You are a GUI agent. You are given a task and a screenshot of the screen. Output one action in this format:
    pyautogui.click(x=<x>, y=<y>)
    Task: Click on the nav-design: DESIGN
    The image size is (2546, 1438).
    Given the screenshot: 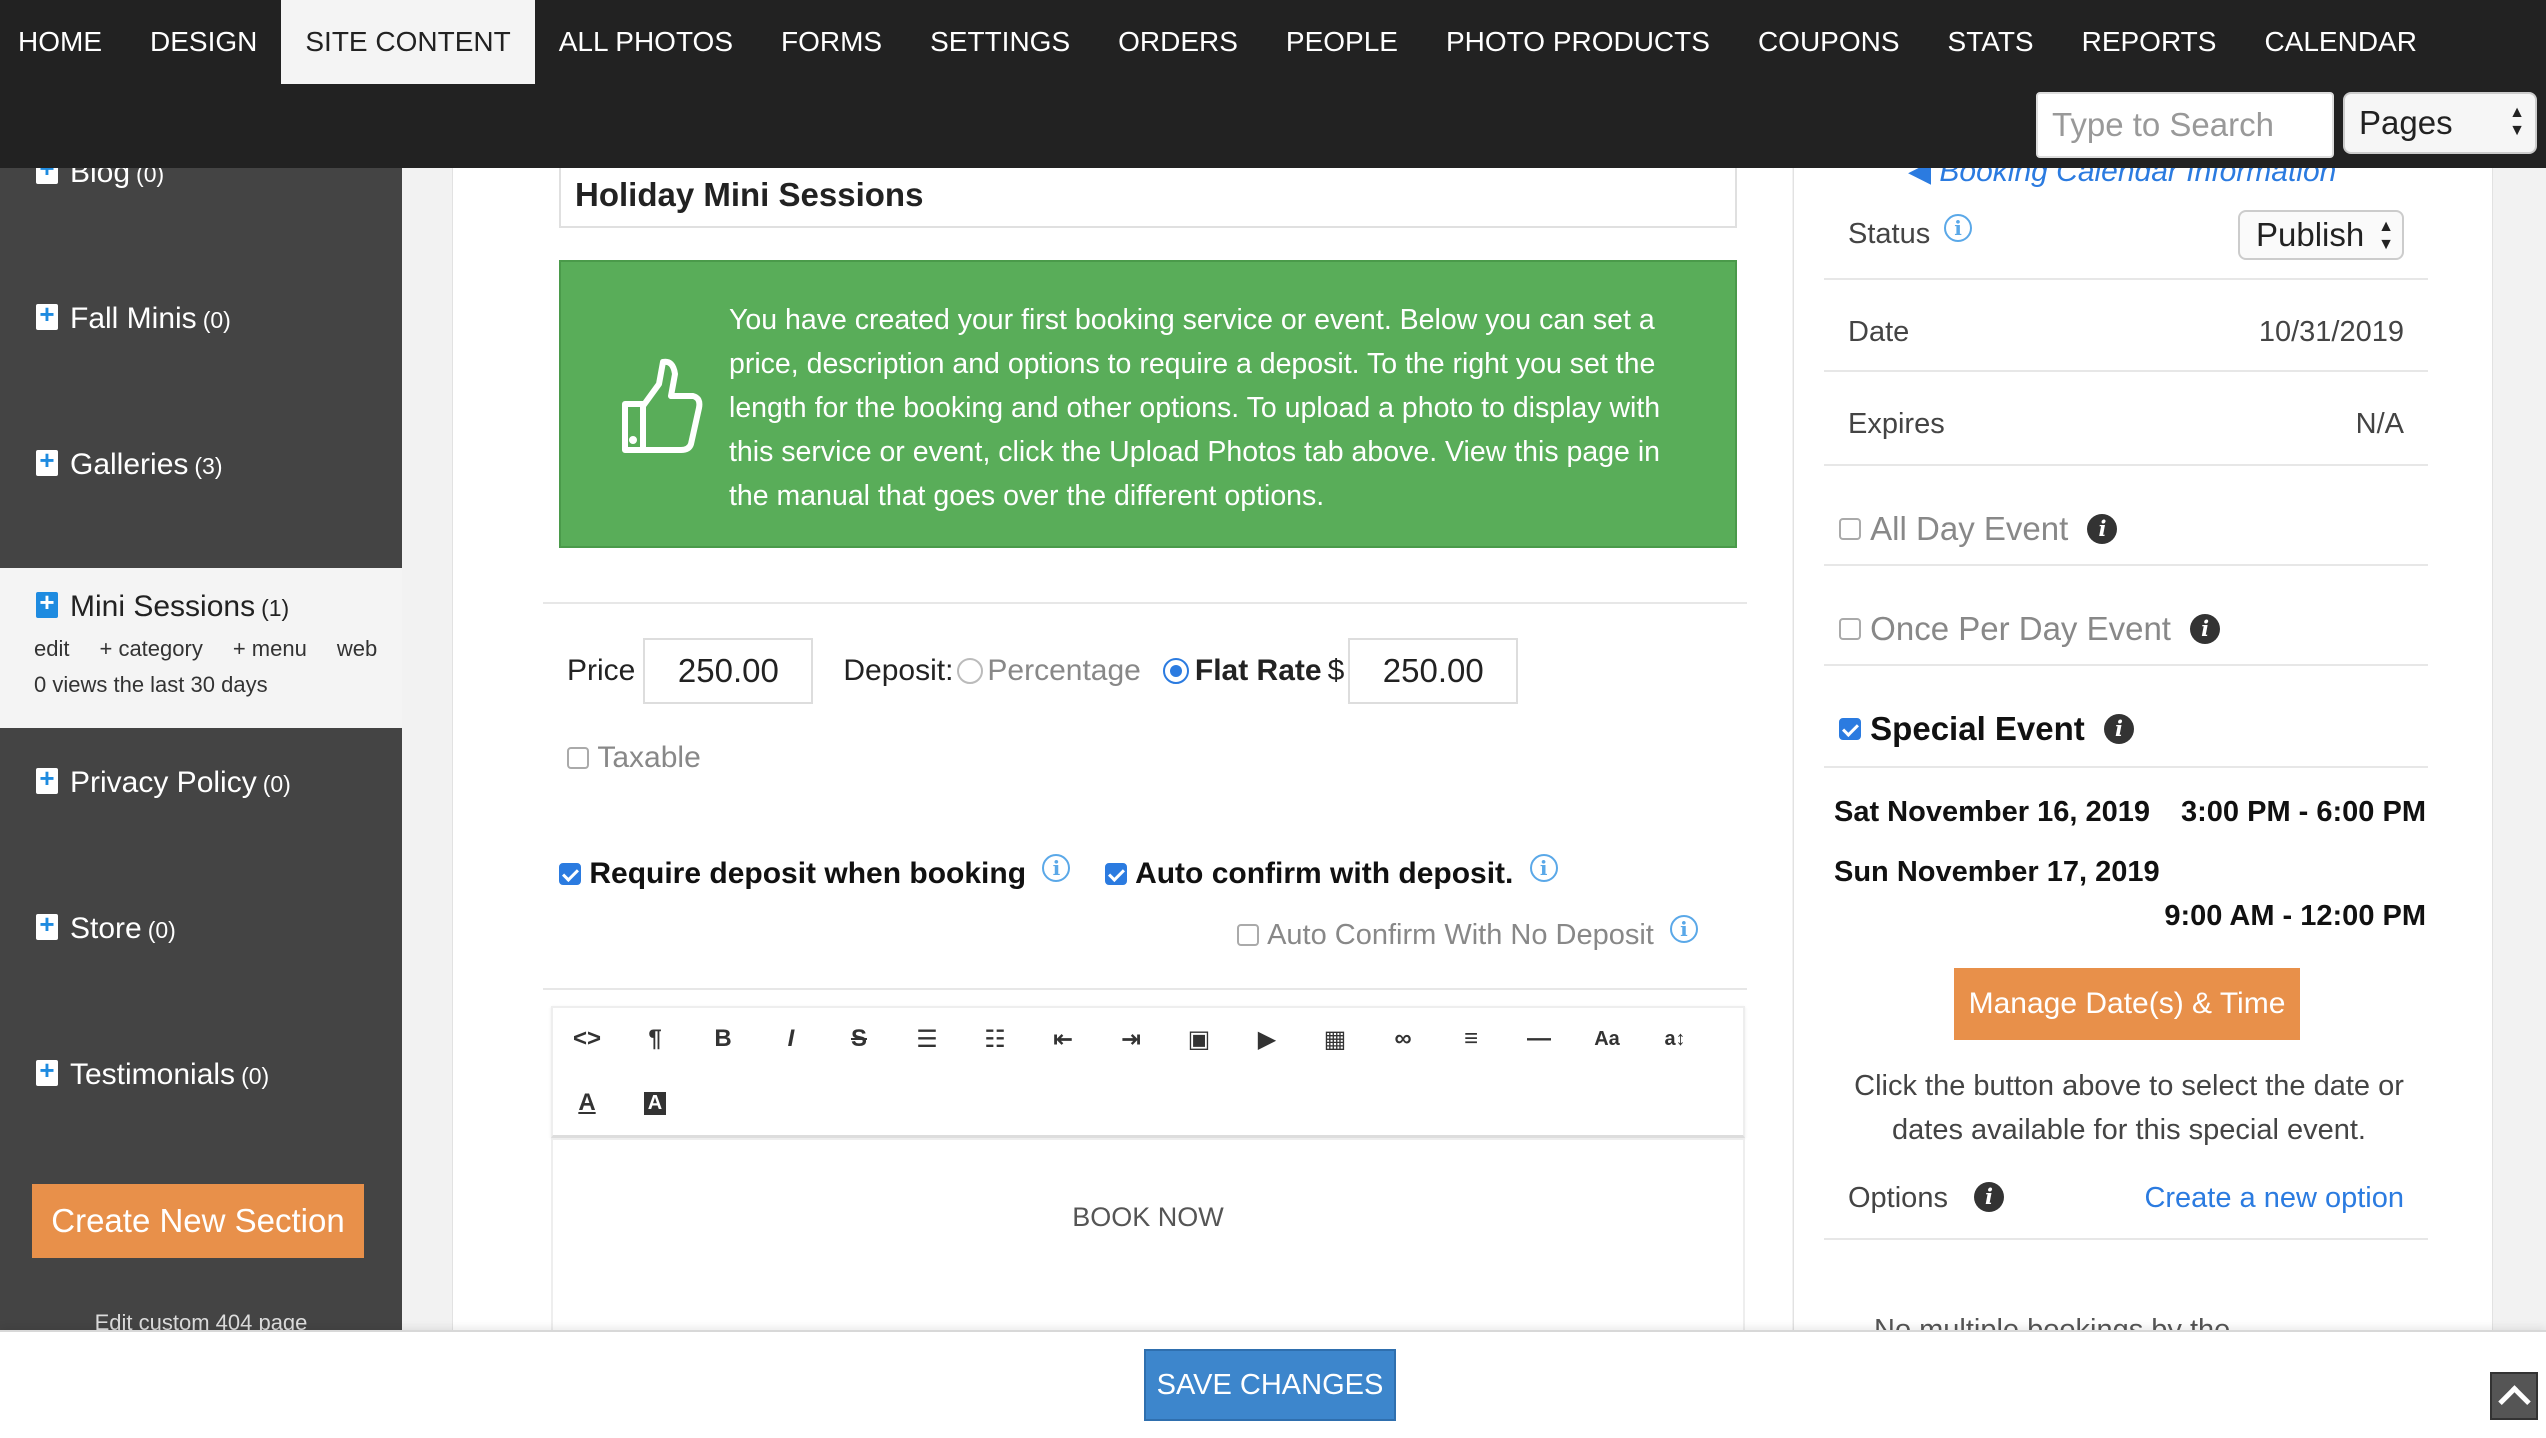 What is the action you would take?
    pyautogui.click(x=203, y=42)
    